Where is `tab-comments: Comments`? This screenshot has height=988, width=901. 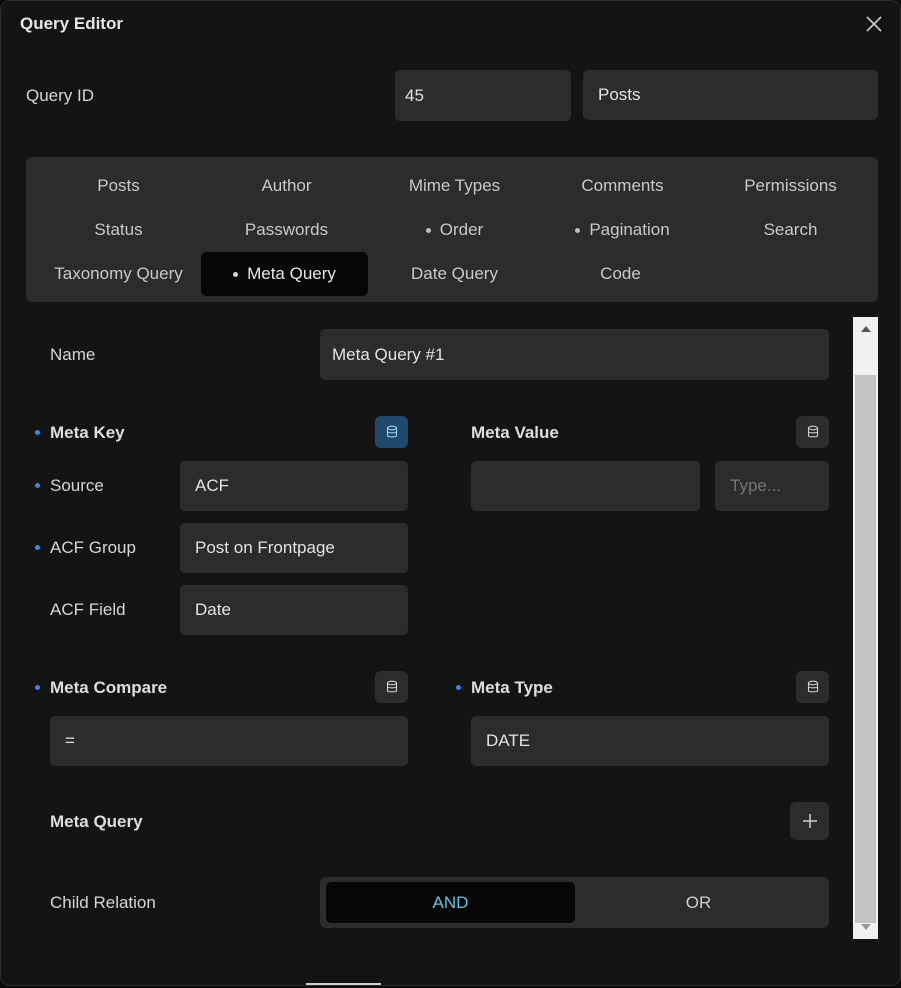 tab-comments: Comments is located at coordinates (622, 186).